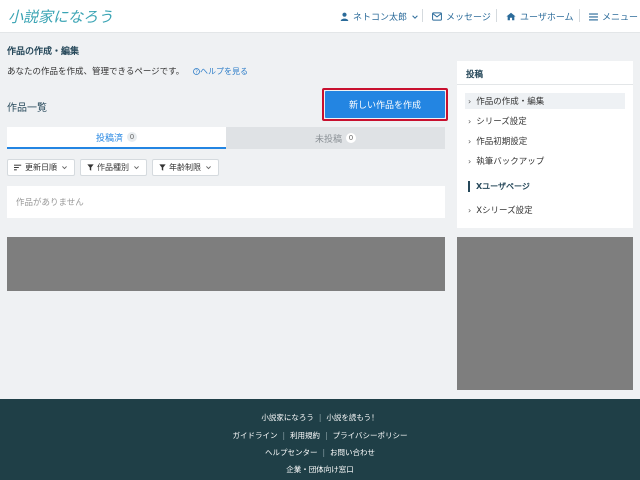  I want to click on sort-order-label: 更新日順, so click(41, 167).